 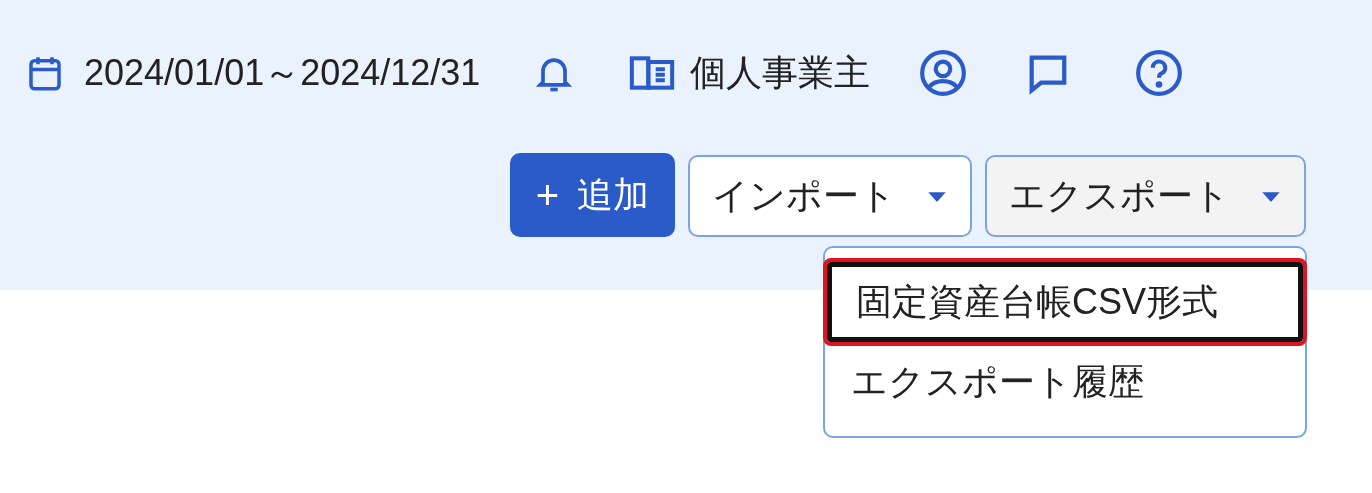 I want to click on dropdown-button: エクスポート, so click(x=1145, y=196).